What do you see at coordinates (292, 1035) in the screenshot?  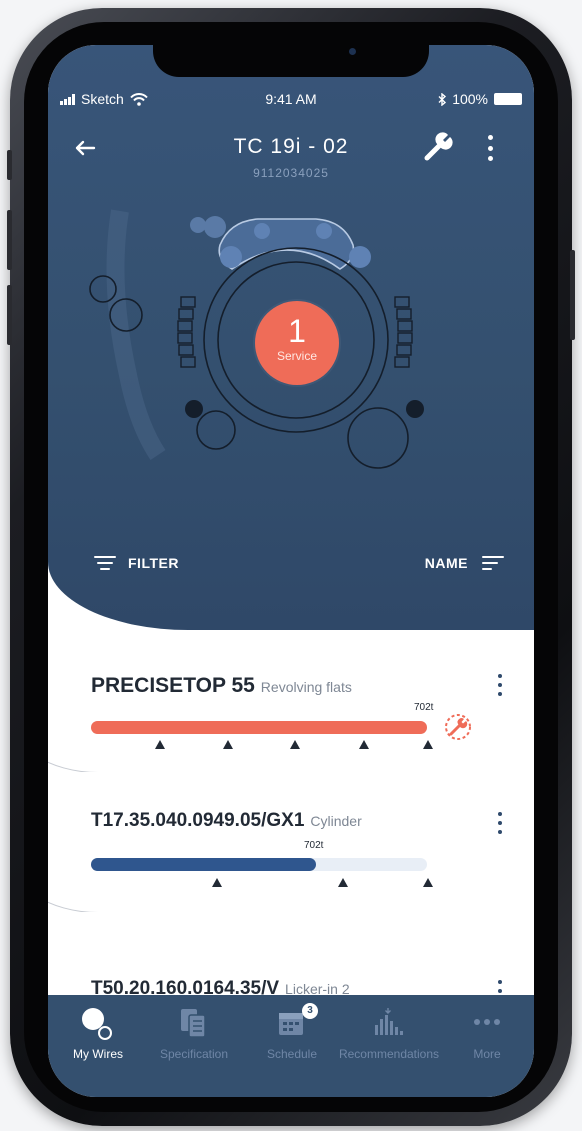 I see `tab-schedule: 3 Schedule` at bounding box center [292, 1035].